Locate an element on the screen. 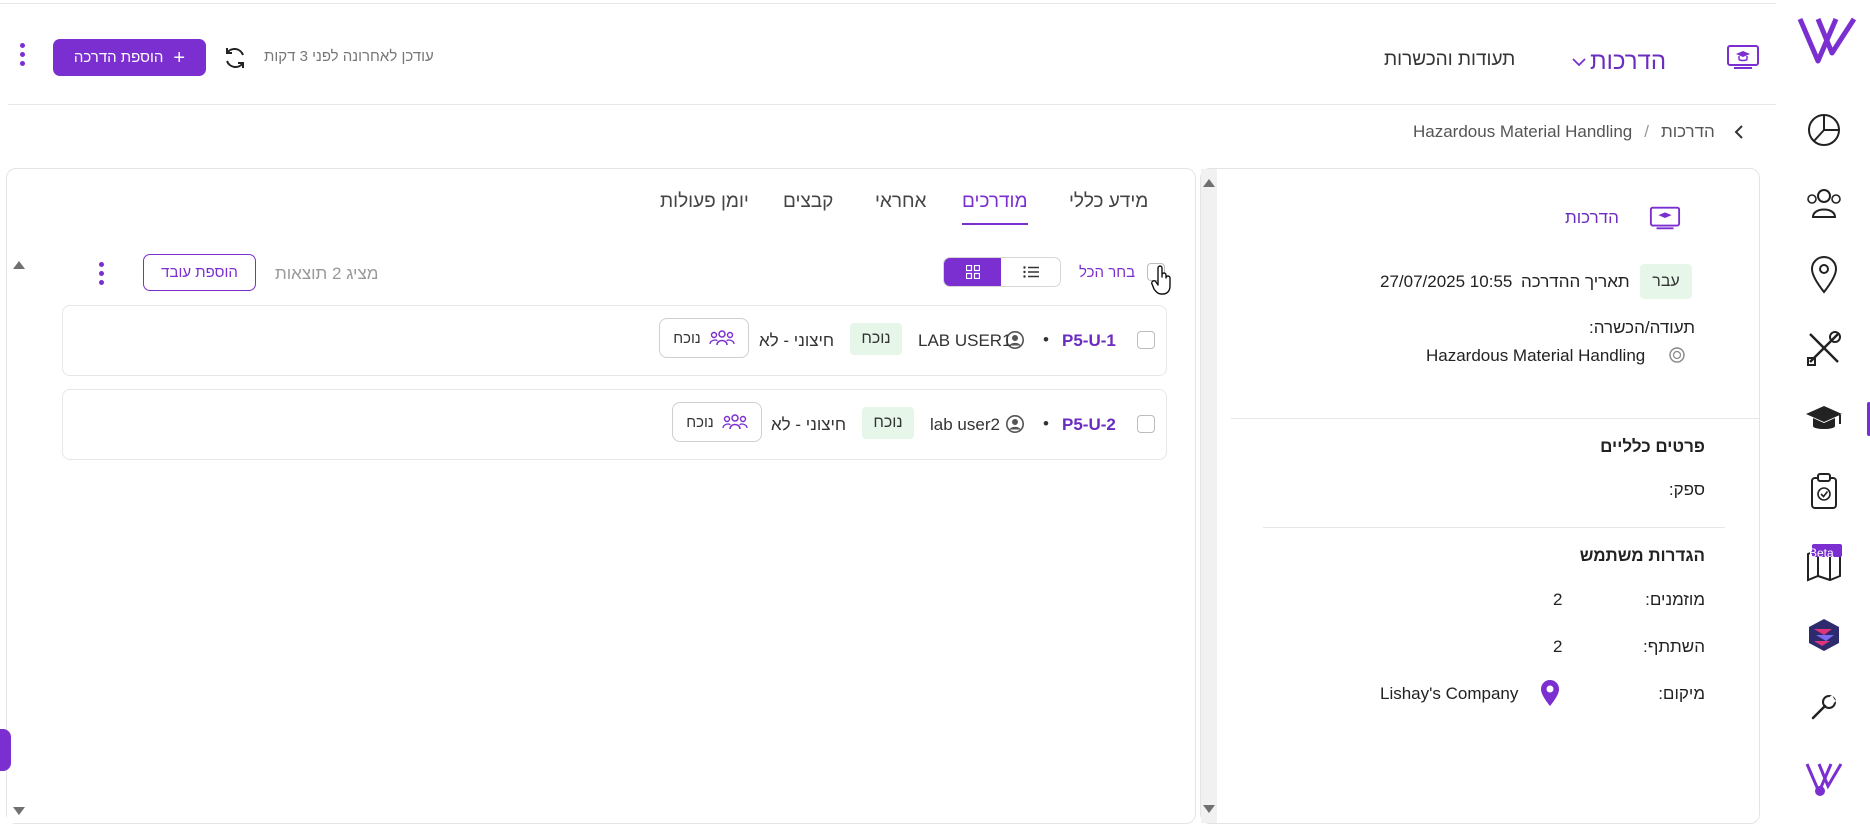  view-toggle is located at coordinates (1002, 272).